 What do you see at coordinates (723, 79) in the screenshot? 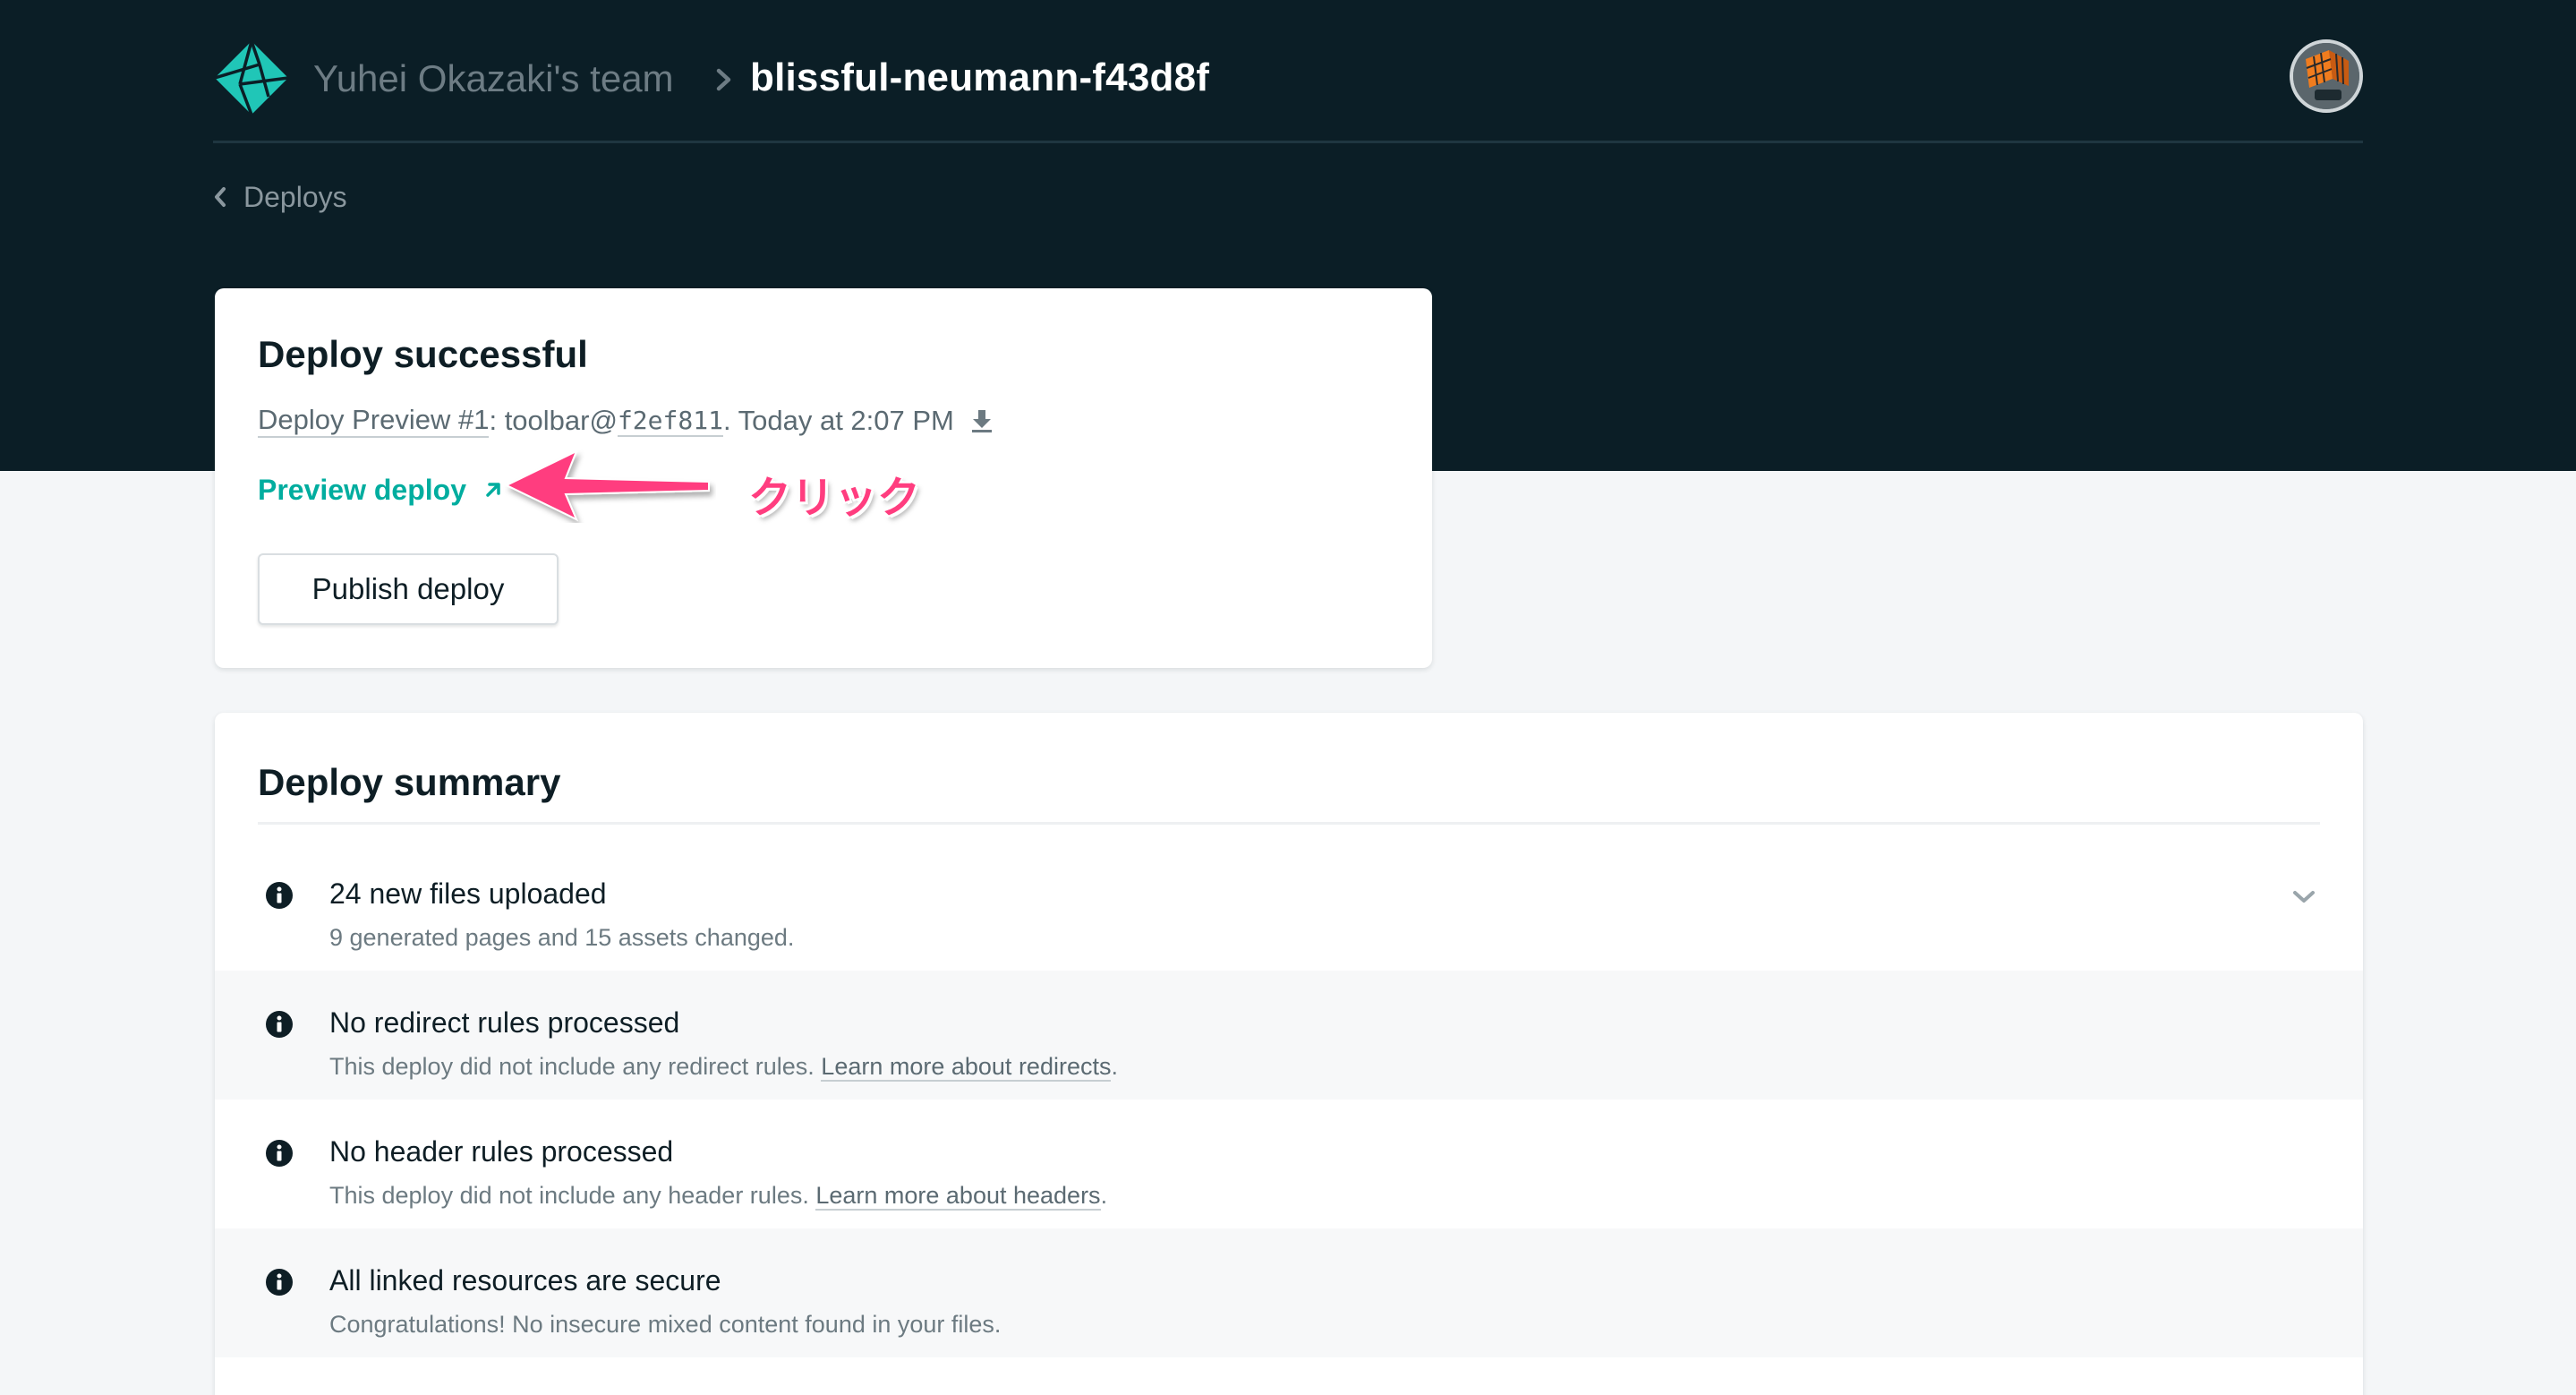
I see `chevron-right-icon` at bounding box center [723, 79].